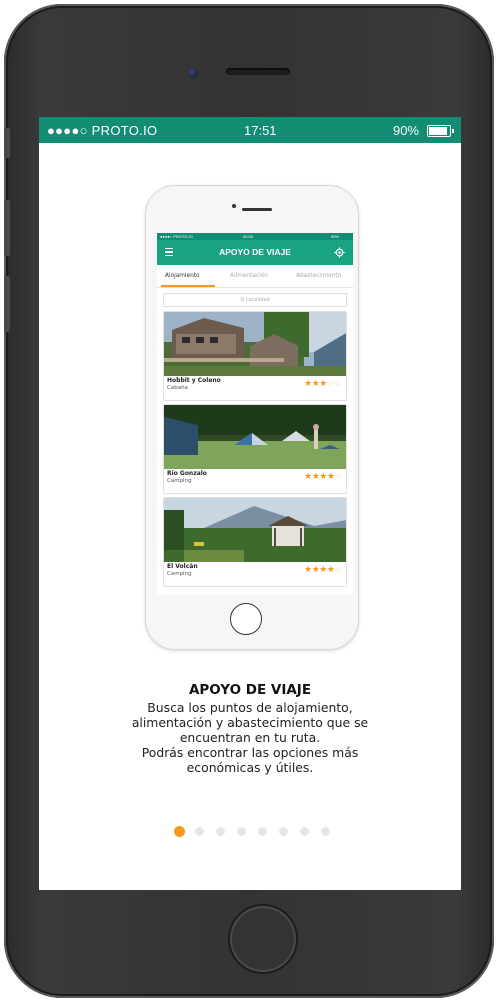  Describe the element at coordinates (249, 276) in the screenshot. I see `tab-alimentacion: Alimentación` at that location.